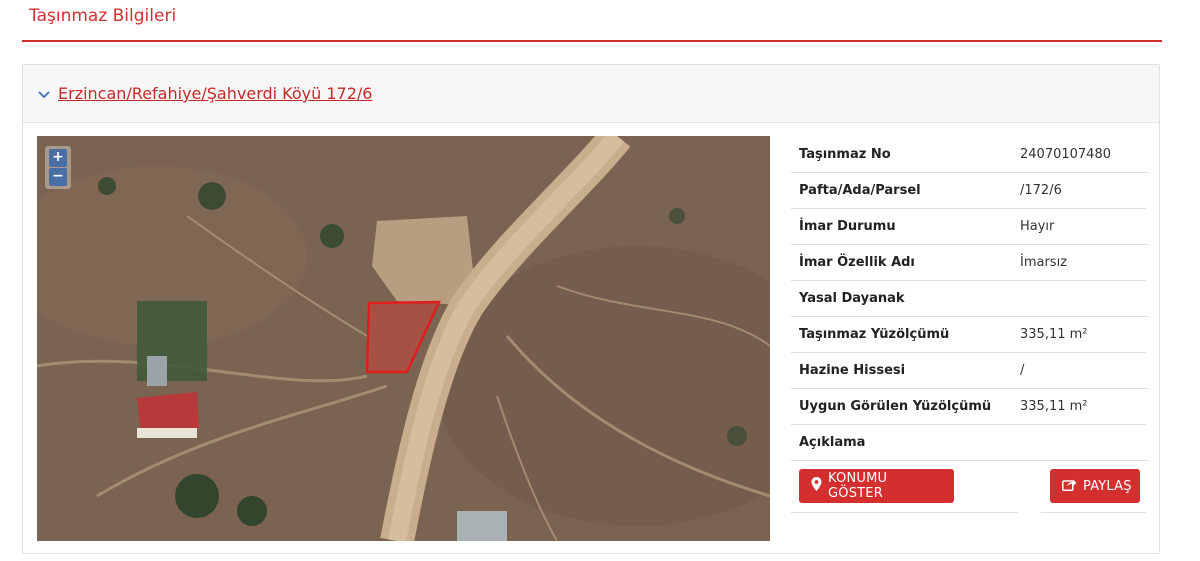  I want to click on zoom-controls: + −, so click(58, 167).